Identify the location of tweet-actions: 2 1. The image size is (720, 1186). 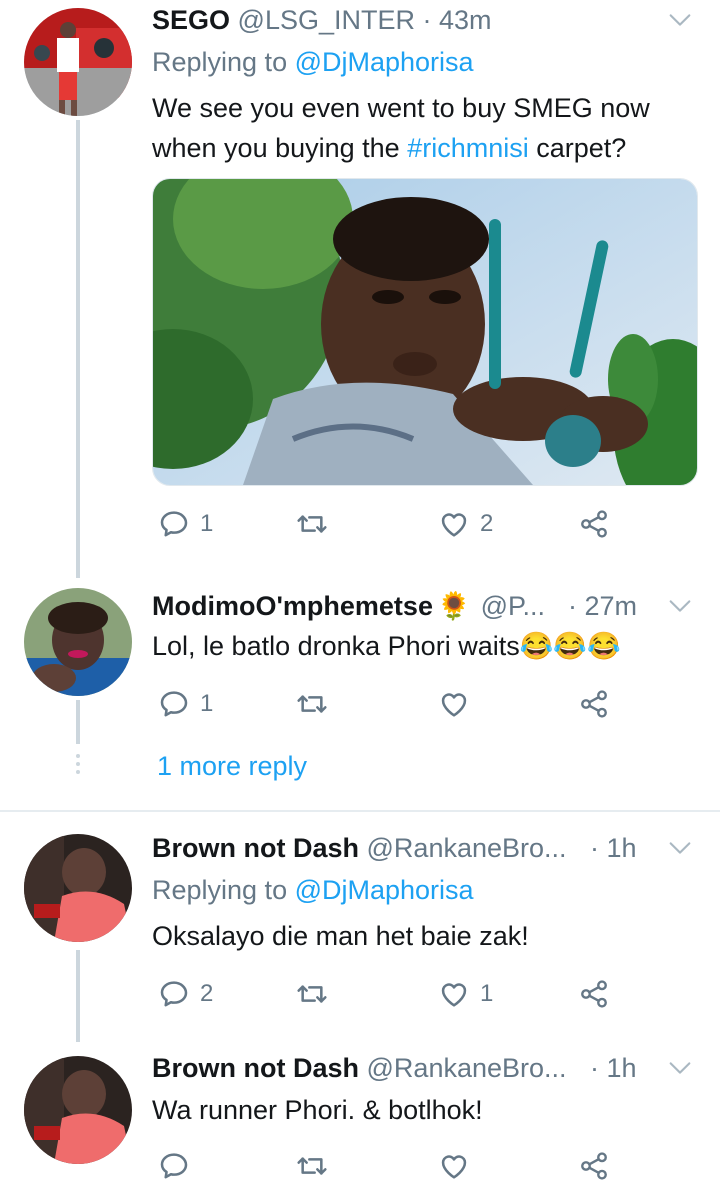
(392, 994).